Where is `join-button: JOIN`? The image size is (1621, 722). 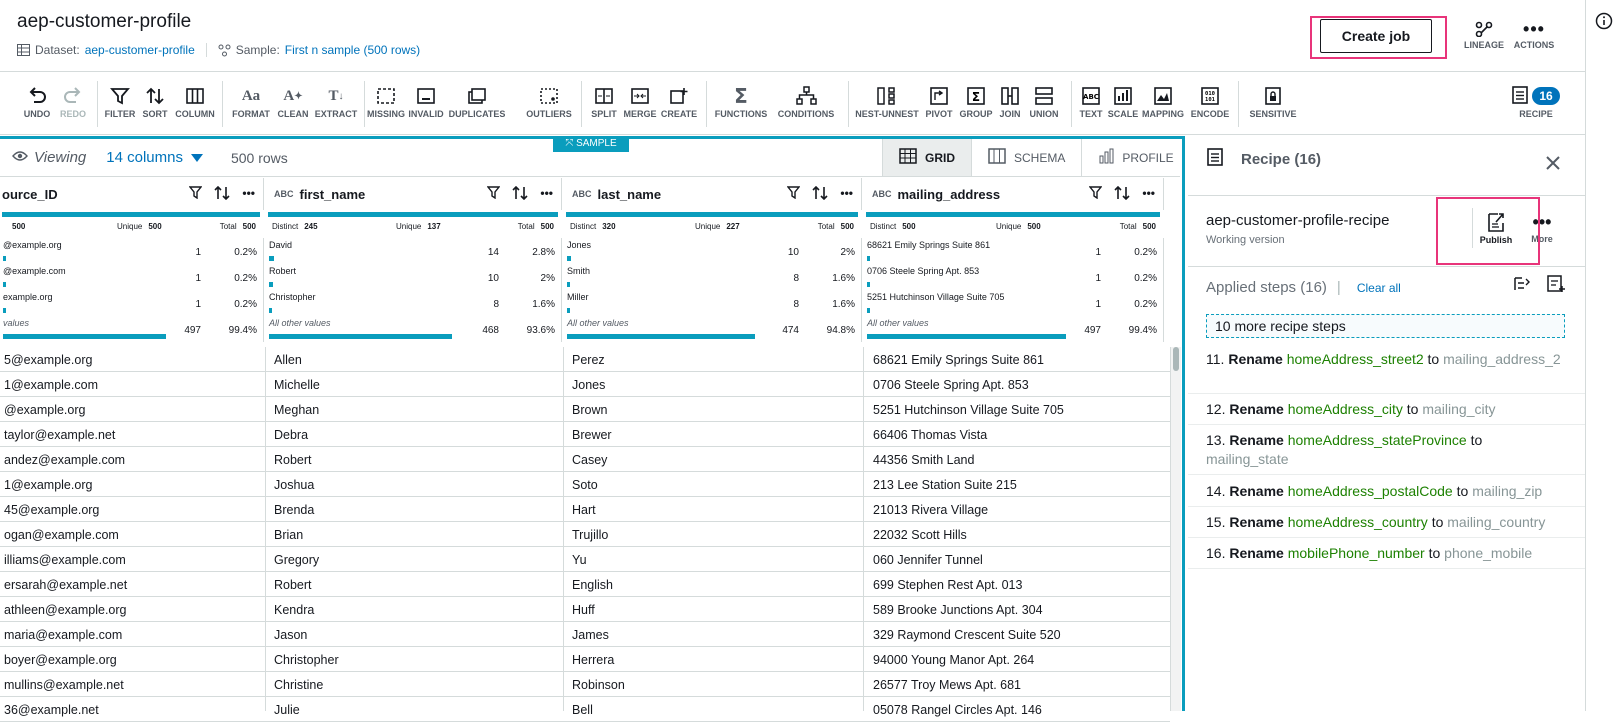 join-button: JOIN is located at coordinates (1010, 101).